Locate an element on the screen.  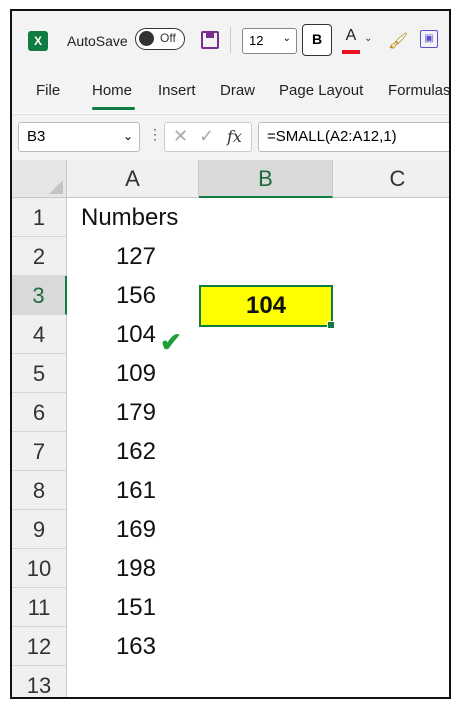
name-box-value: B3 is located at coordinates (36, 136).